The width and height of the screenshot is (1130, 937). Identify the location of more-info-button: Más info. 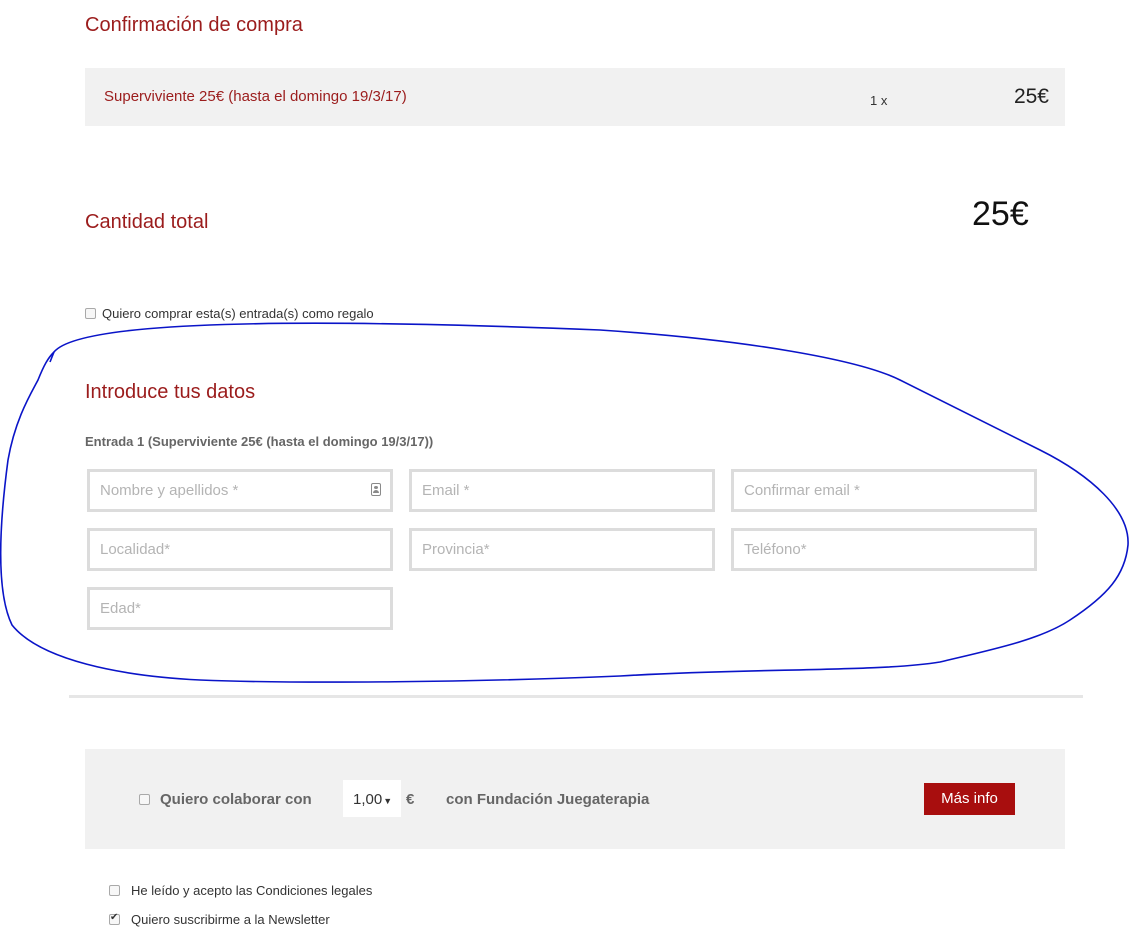
(969, 799).